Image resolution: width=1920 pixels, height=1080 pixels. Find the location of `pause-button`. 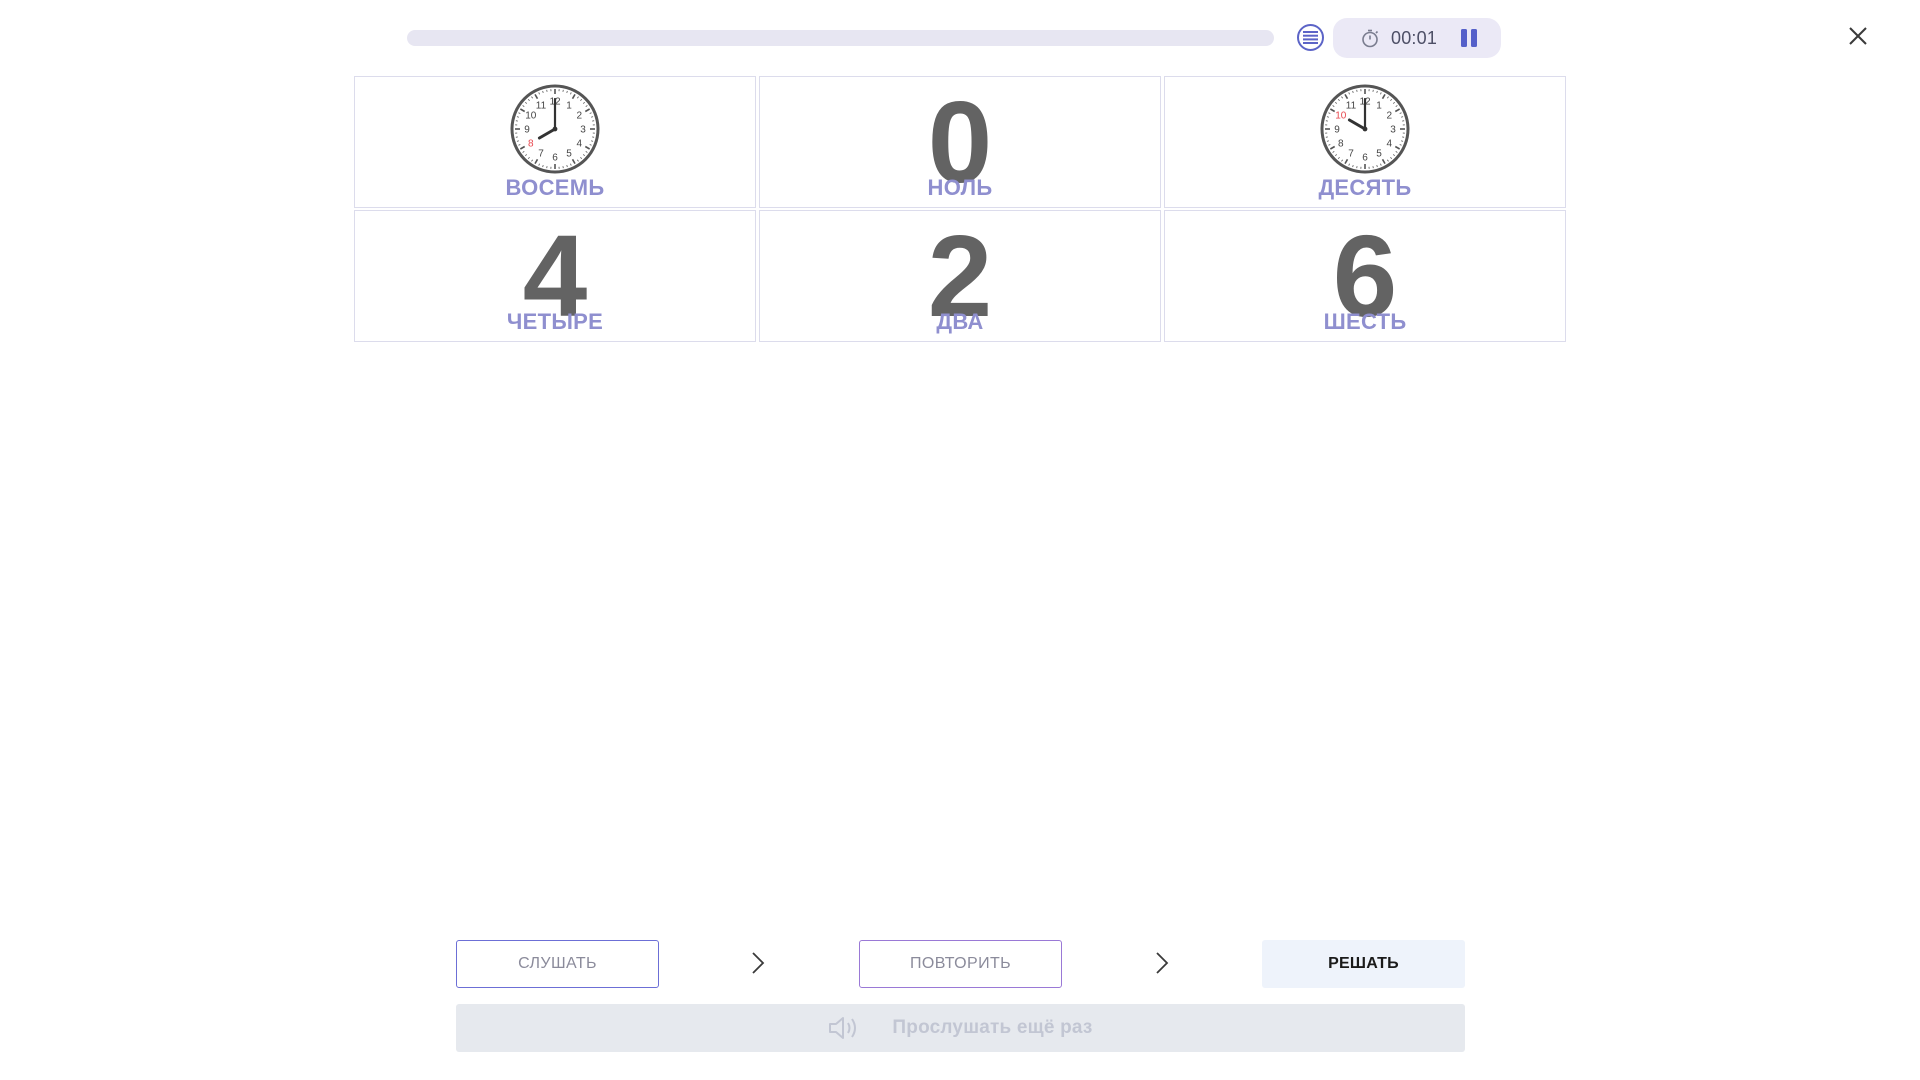

pause-button is located at coordinates (1469, 38).